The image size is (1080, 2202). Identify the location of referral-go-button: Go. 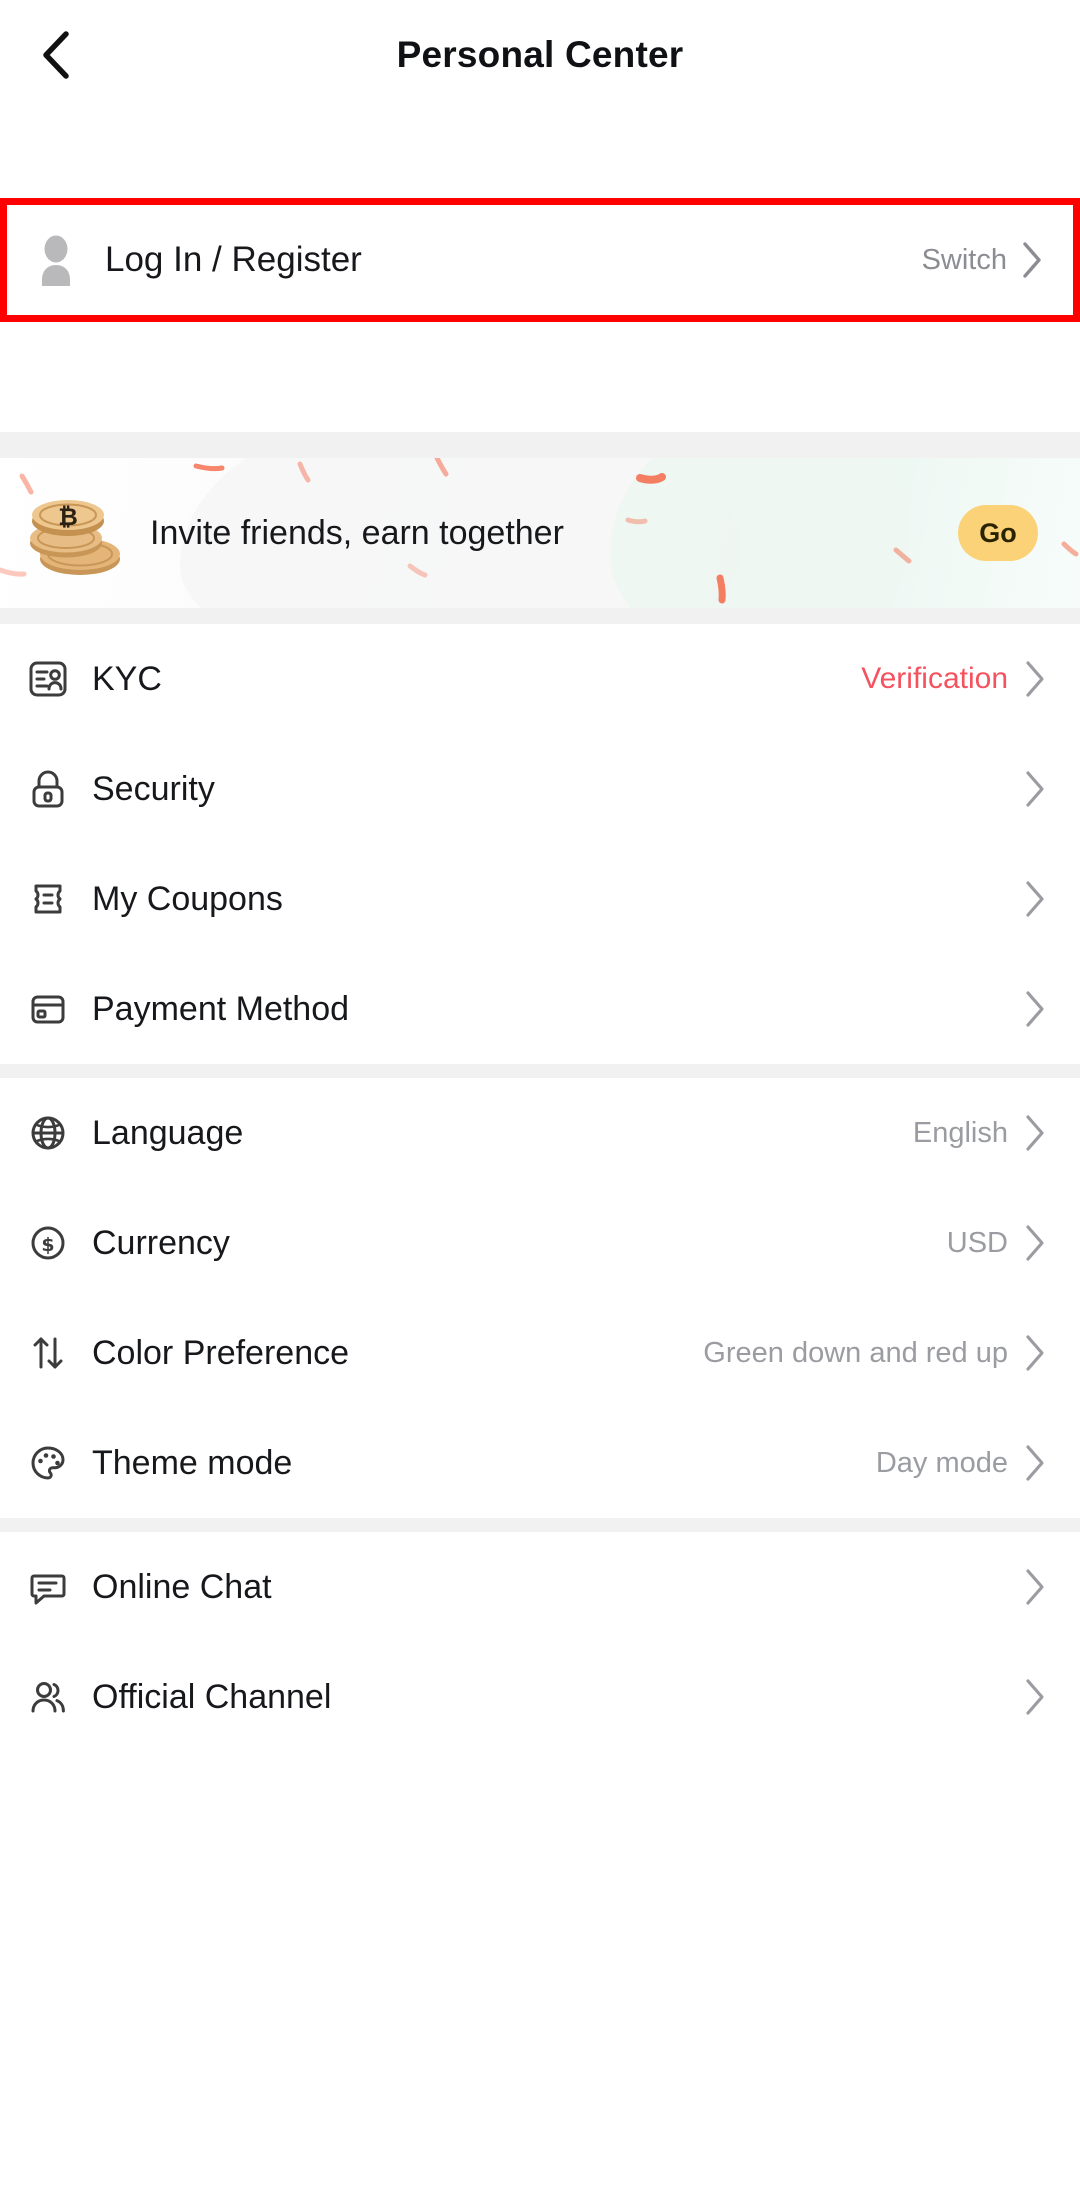
(998, 533).